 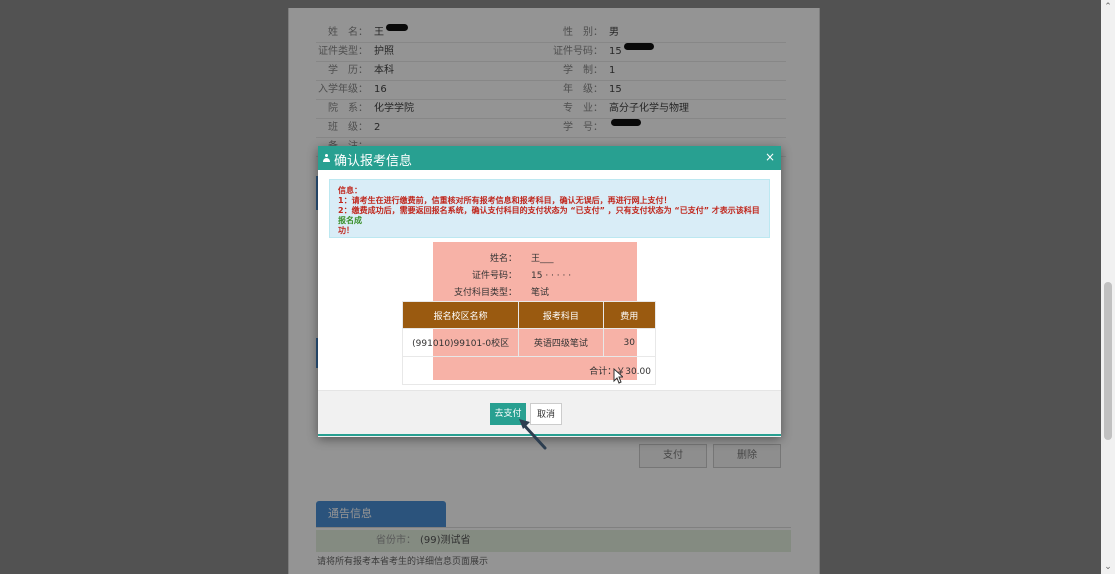 What do you see at coordinates (561, 342) in the screenshot?
I see `table-cell: 英语四级笔试` at bounding box center [561, 342].